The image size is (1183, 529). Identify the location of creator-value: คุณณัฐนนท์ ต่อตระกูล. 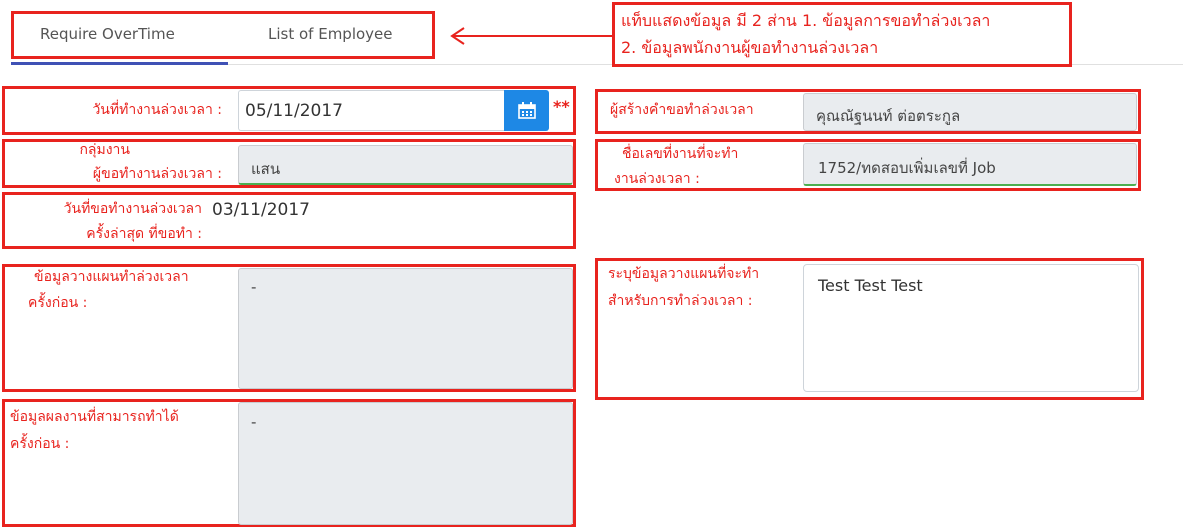
(888, 116).